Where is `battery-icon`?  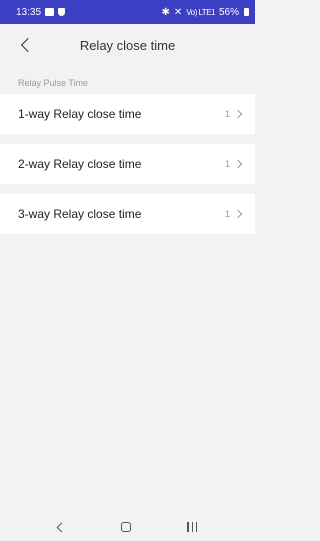 battery-icon is located at coordinates (246, 12).